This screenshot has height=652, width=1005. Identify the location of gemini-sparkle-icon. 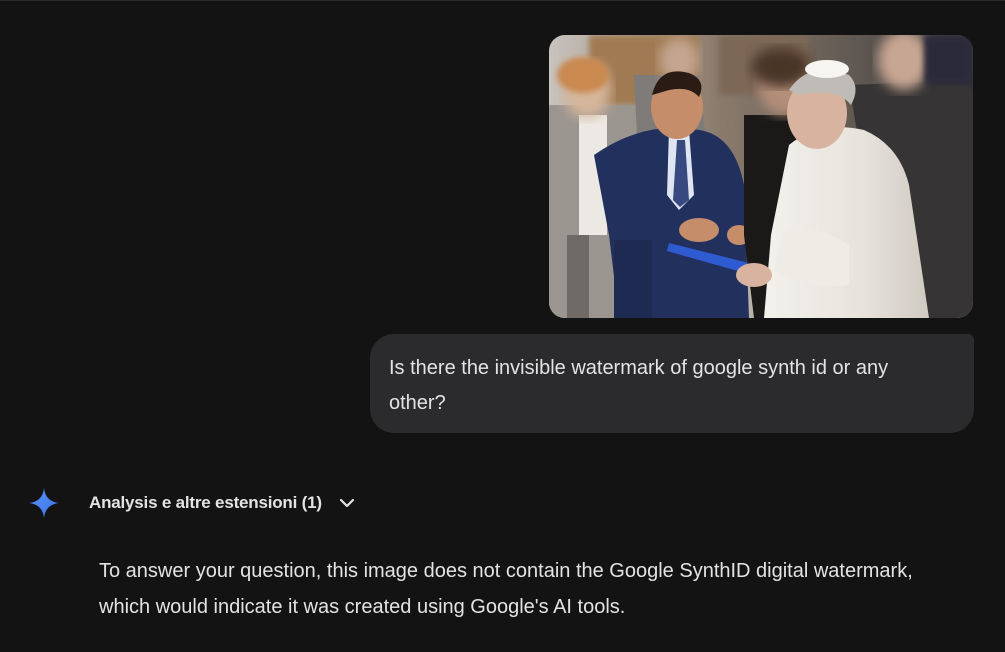
(44, 503).